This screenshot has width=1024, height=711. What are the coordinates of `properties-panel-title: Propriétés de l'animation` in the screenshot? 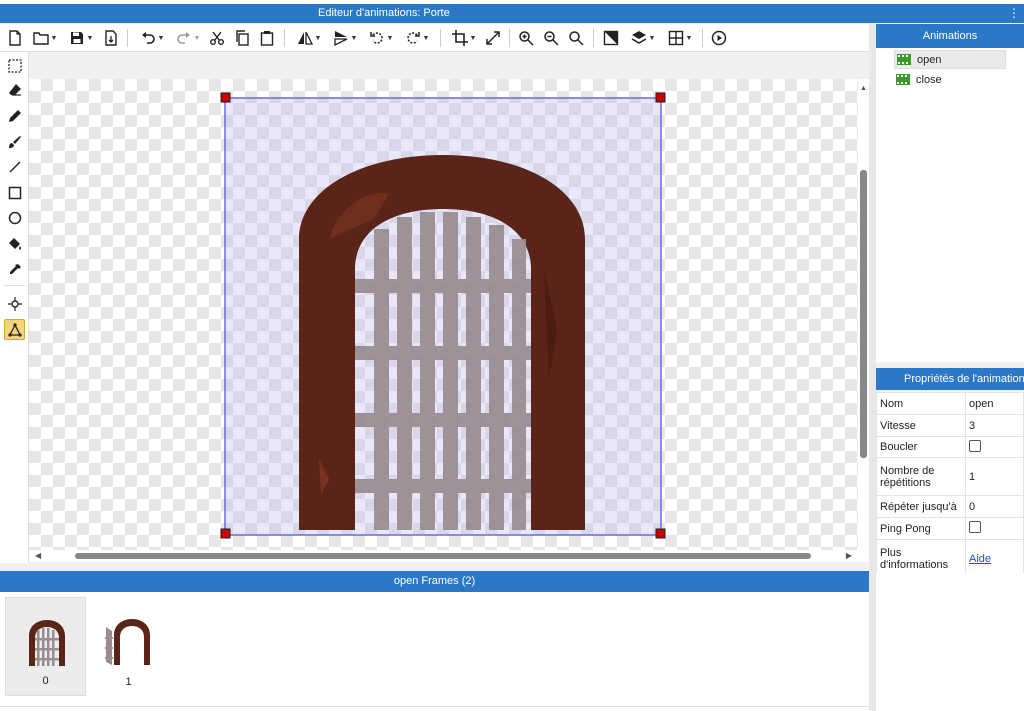 It's located at (964, 379).